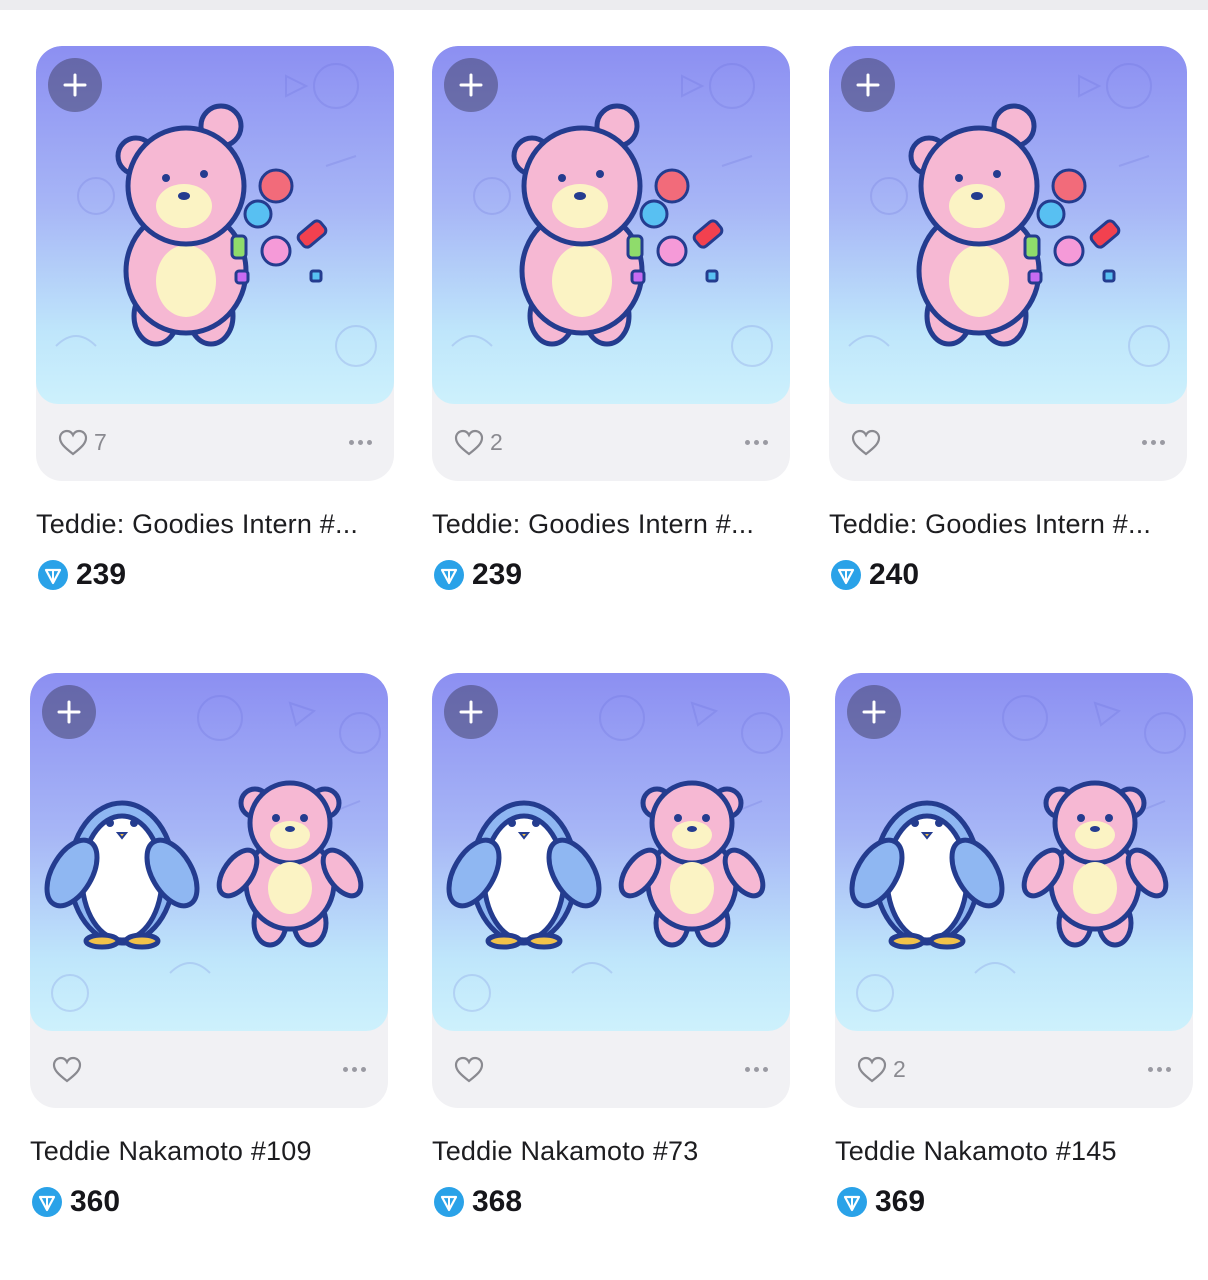 The image size is (1208, 1280). I want to click on nft-title: Teddie Nakamoto #109, so click(209, 1151).